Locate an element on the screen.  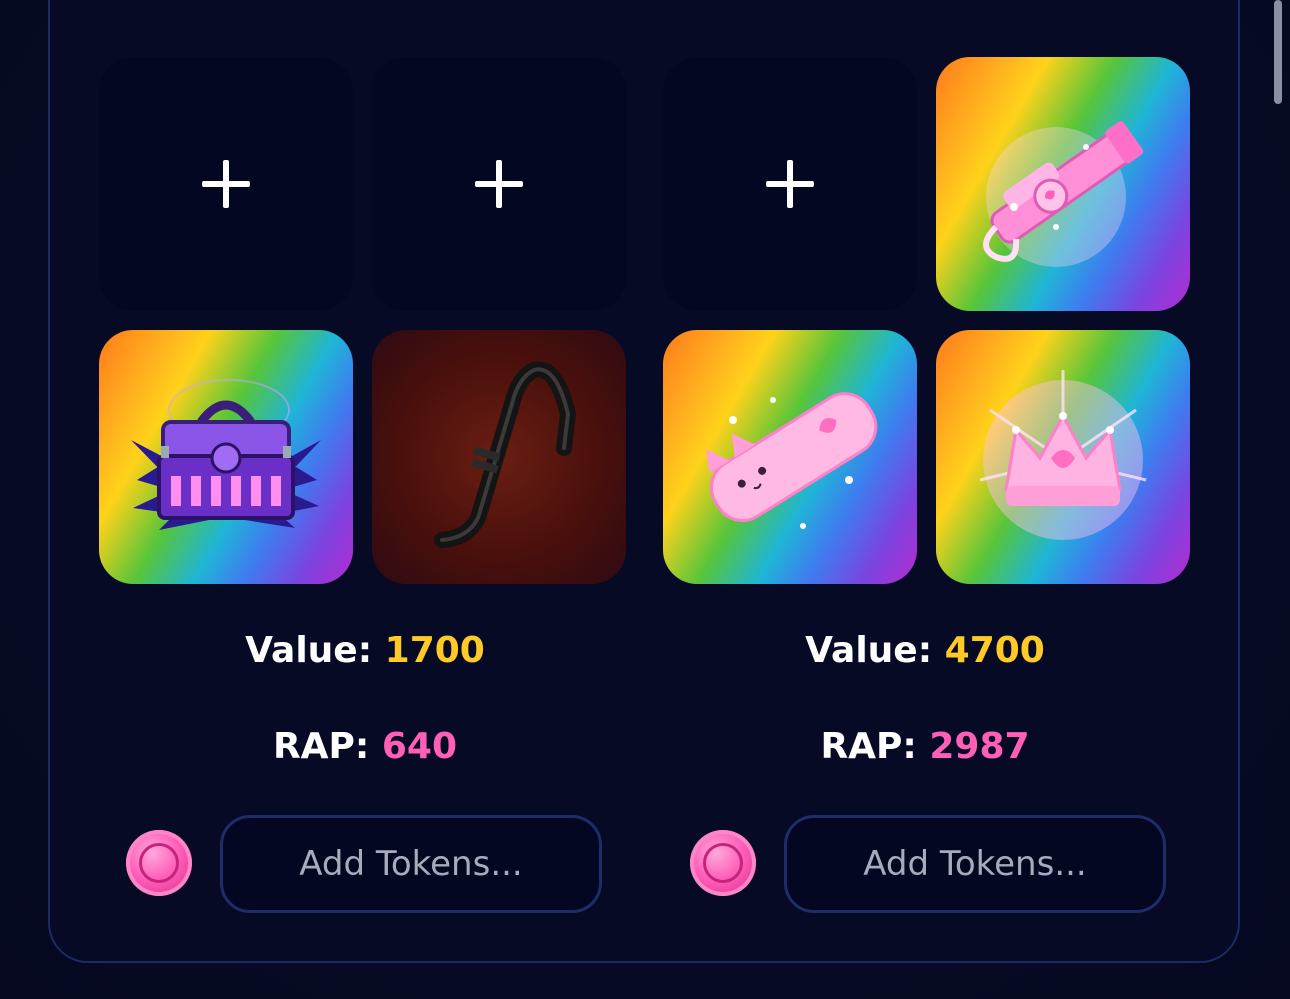
item-slot-heart-crown is located at coordinates (1063, 457).